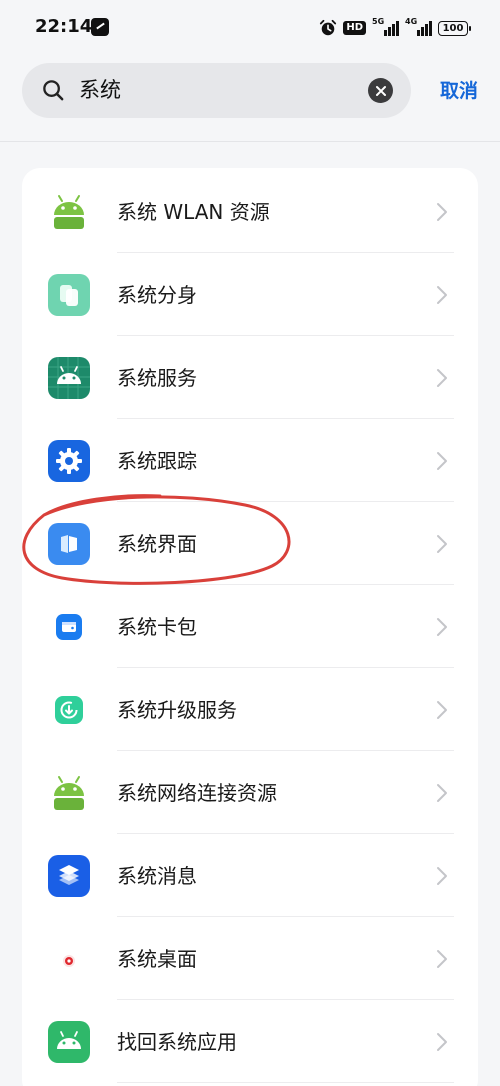  What do you see at coordinates (285, 1082) in the screenshot?
I see `divider` at bounding box center [285, 1082].